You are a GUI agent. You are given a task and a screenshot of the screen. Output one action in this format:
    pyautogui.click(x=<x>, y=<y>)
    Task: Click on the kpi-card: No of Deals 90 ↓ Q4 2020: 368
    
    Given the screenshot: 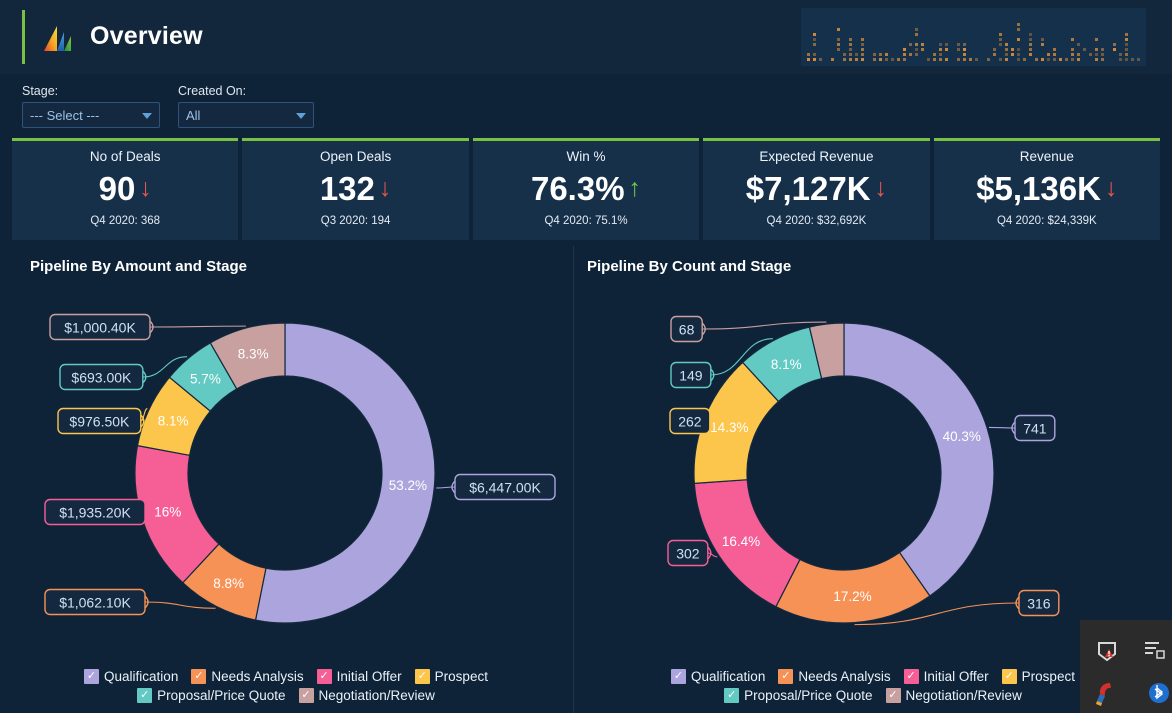 What is the action you would take?
    pyautogui.click(x=125, y=189)
    